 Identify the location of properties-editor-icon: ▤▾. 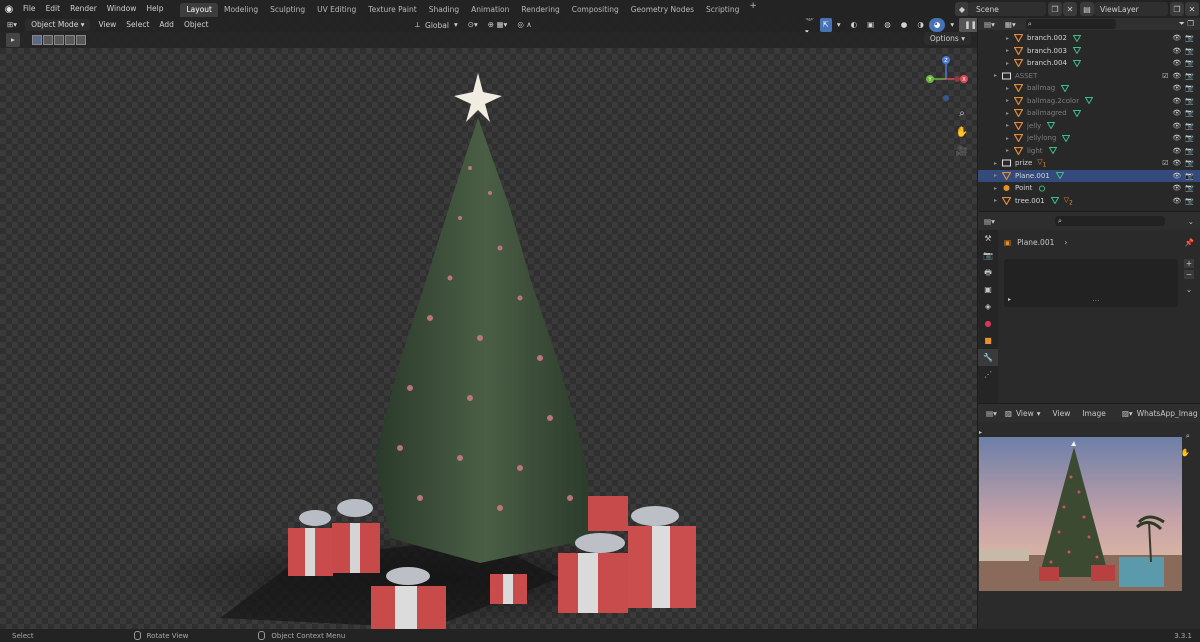
(989, 221).